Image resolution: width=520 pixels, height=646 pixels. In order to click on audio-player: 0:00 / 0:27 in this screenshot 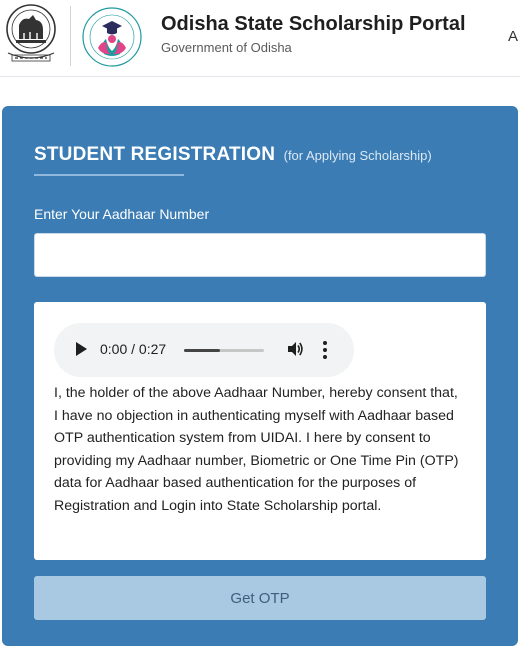, I will do `click(204, 350)`.